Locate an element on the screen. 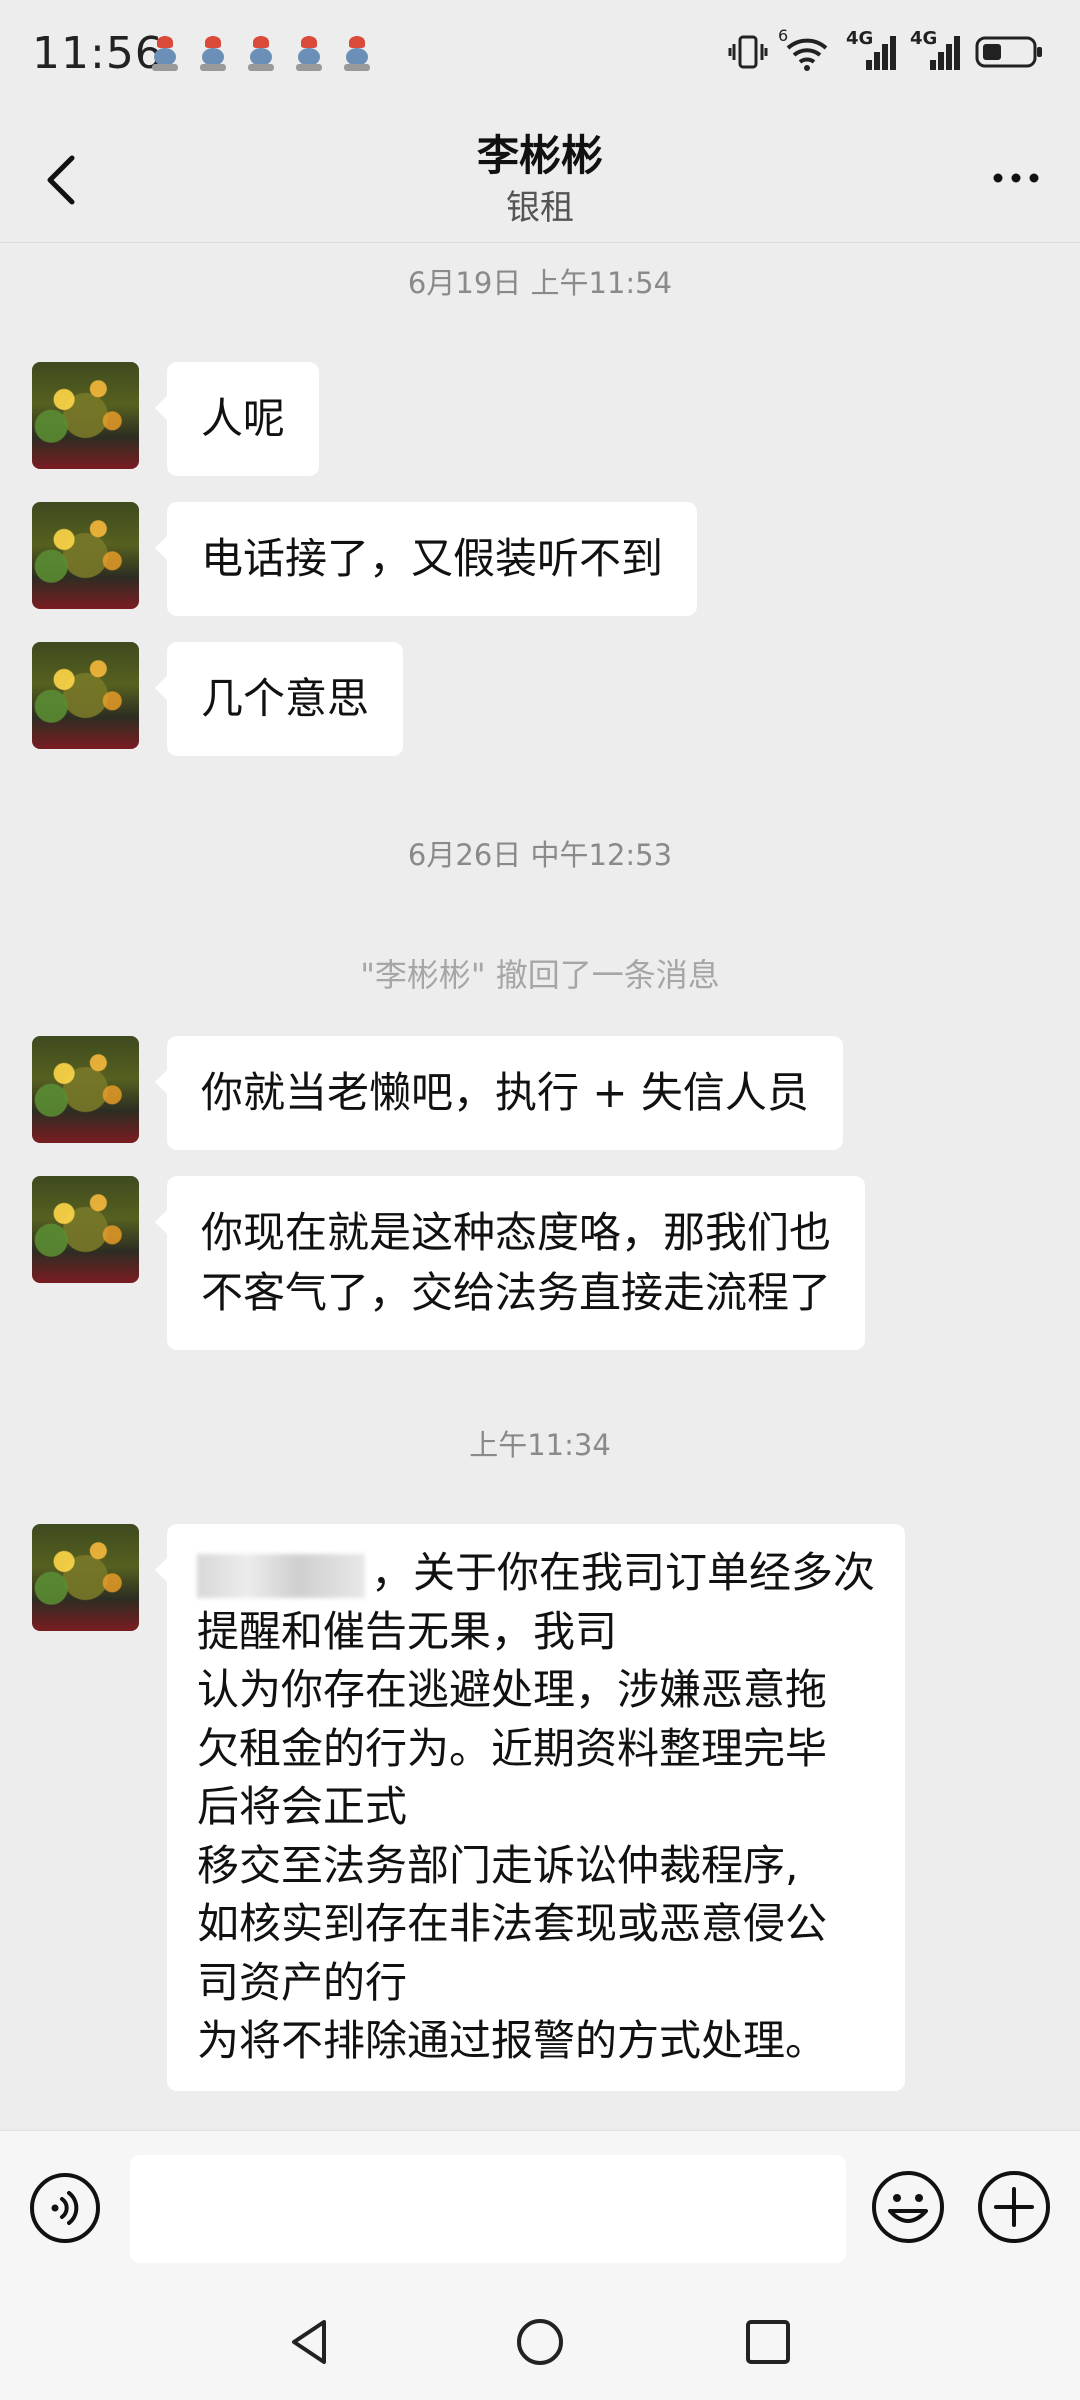  chat-title: 李彬彬 is located at coordinates (539, 155).